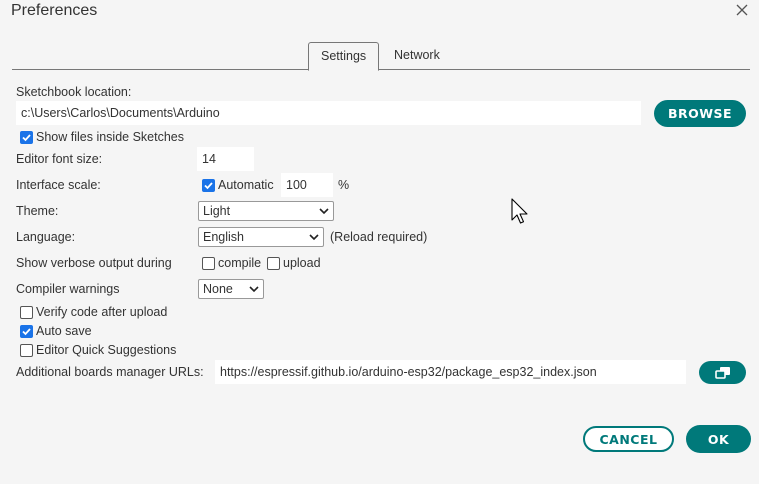 The width and height of the screenshot is (759, 484). What do you see at coordinates (246, 185) in the screenshot?
I see `automatic-label: Automatic` at bounding box center [246, 185].